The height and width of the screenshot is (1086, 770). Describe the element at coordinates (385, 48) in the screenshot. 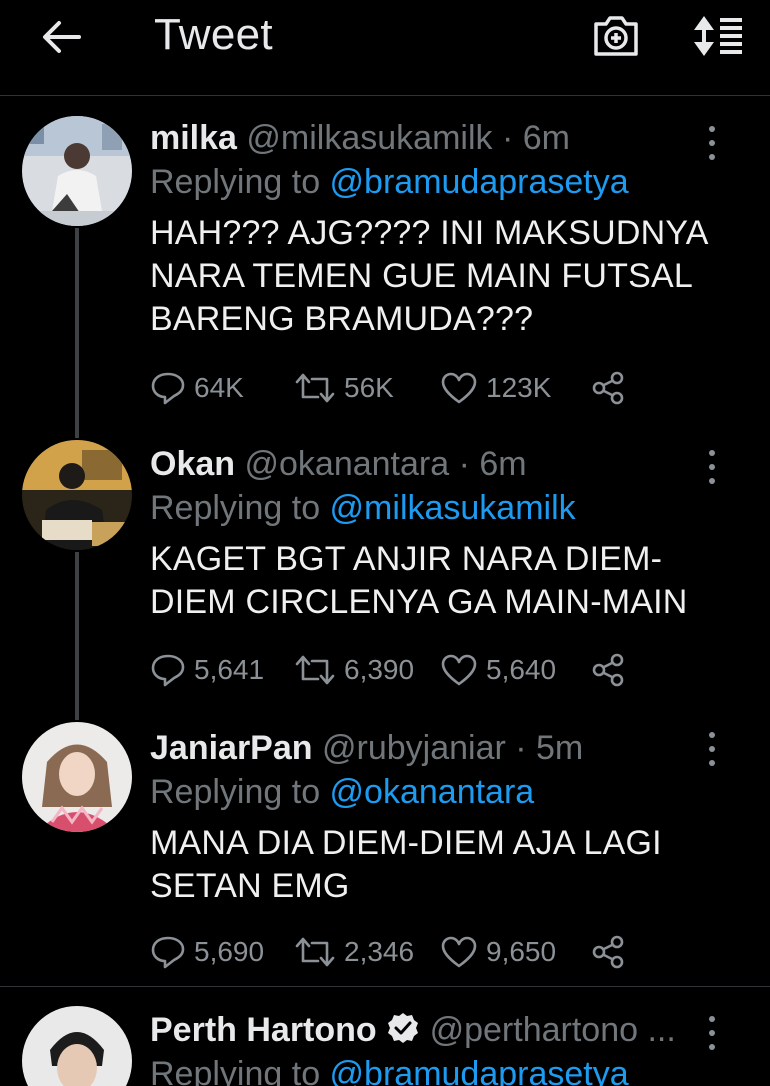

I see `top-bar: Tweet` at that location.